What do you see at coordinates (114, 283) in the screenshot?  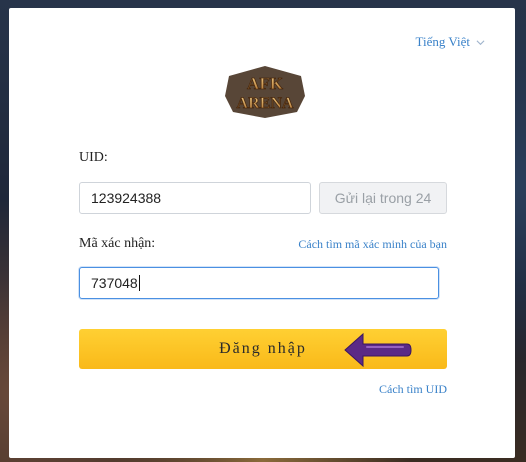 I see `verification-code-value: 737048` at bounding box center [114, 283].